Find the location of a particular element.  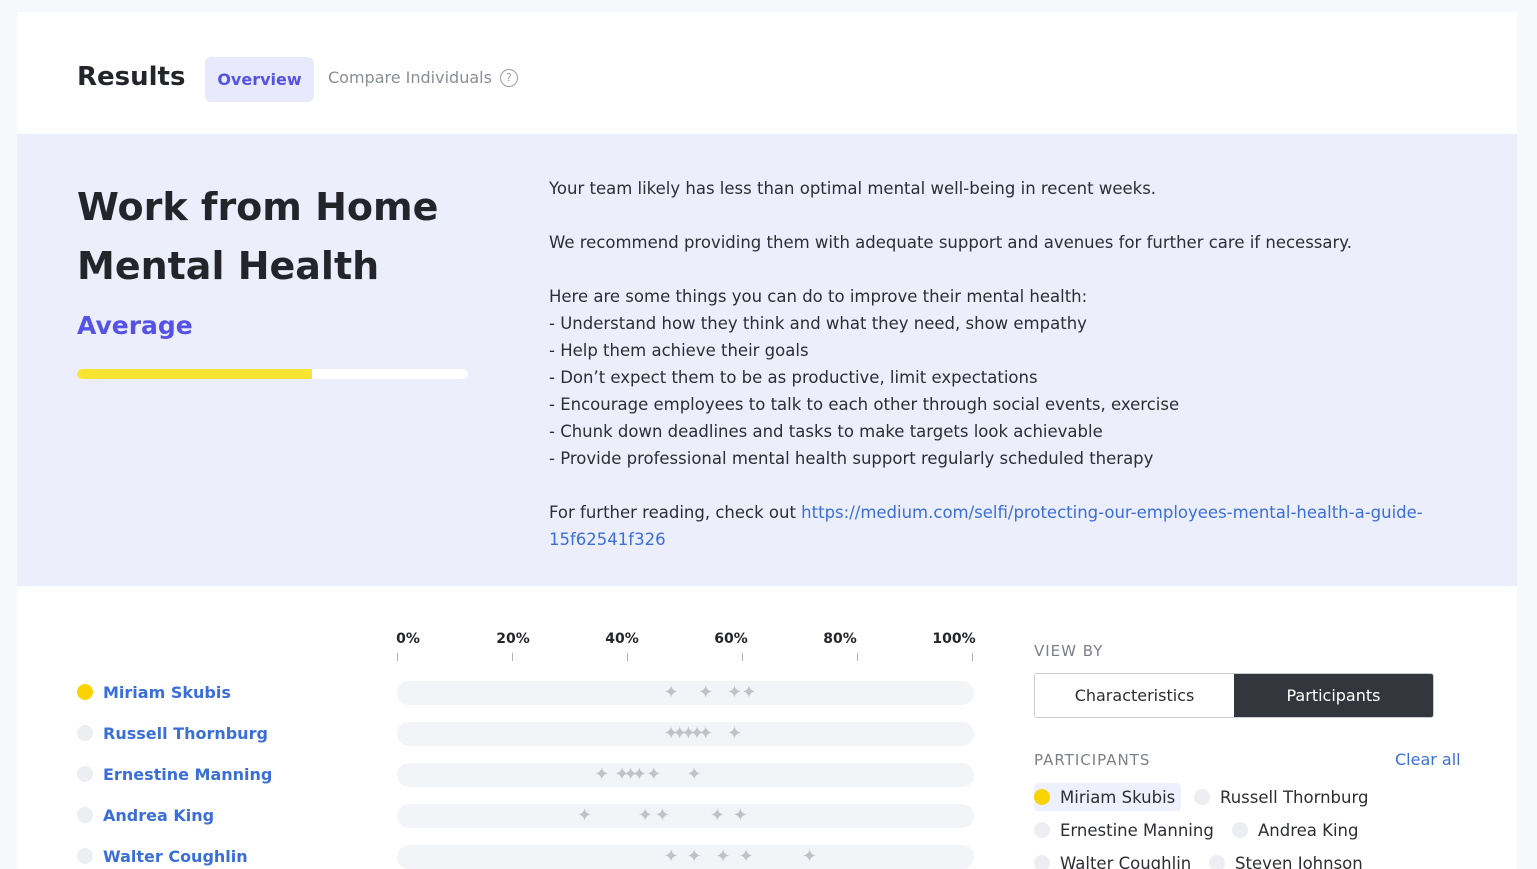

participant-row-andrea-king: Andrea King is located at coordinates (145, 815).